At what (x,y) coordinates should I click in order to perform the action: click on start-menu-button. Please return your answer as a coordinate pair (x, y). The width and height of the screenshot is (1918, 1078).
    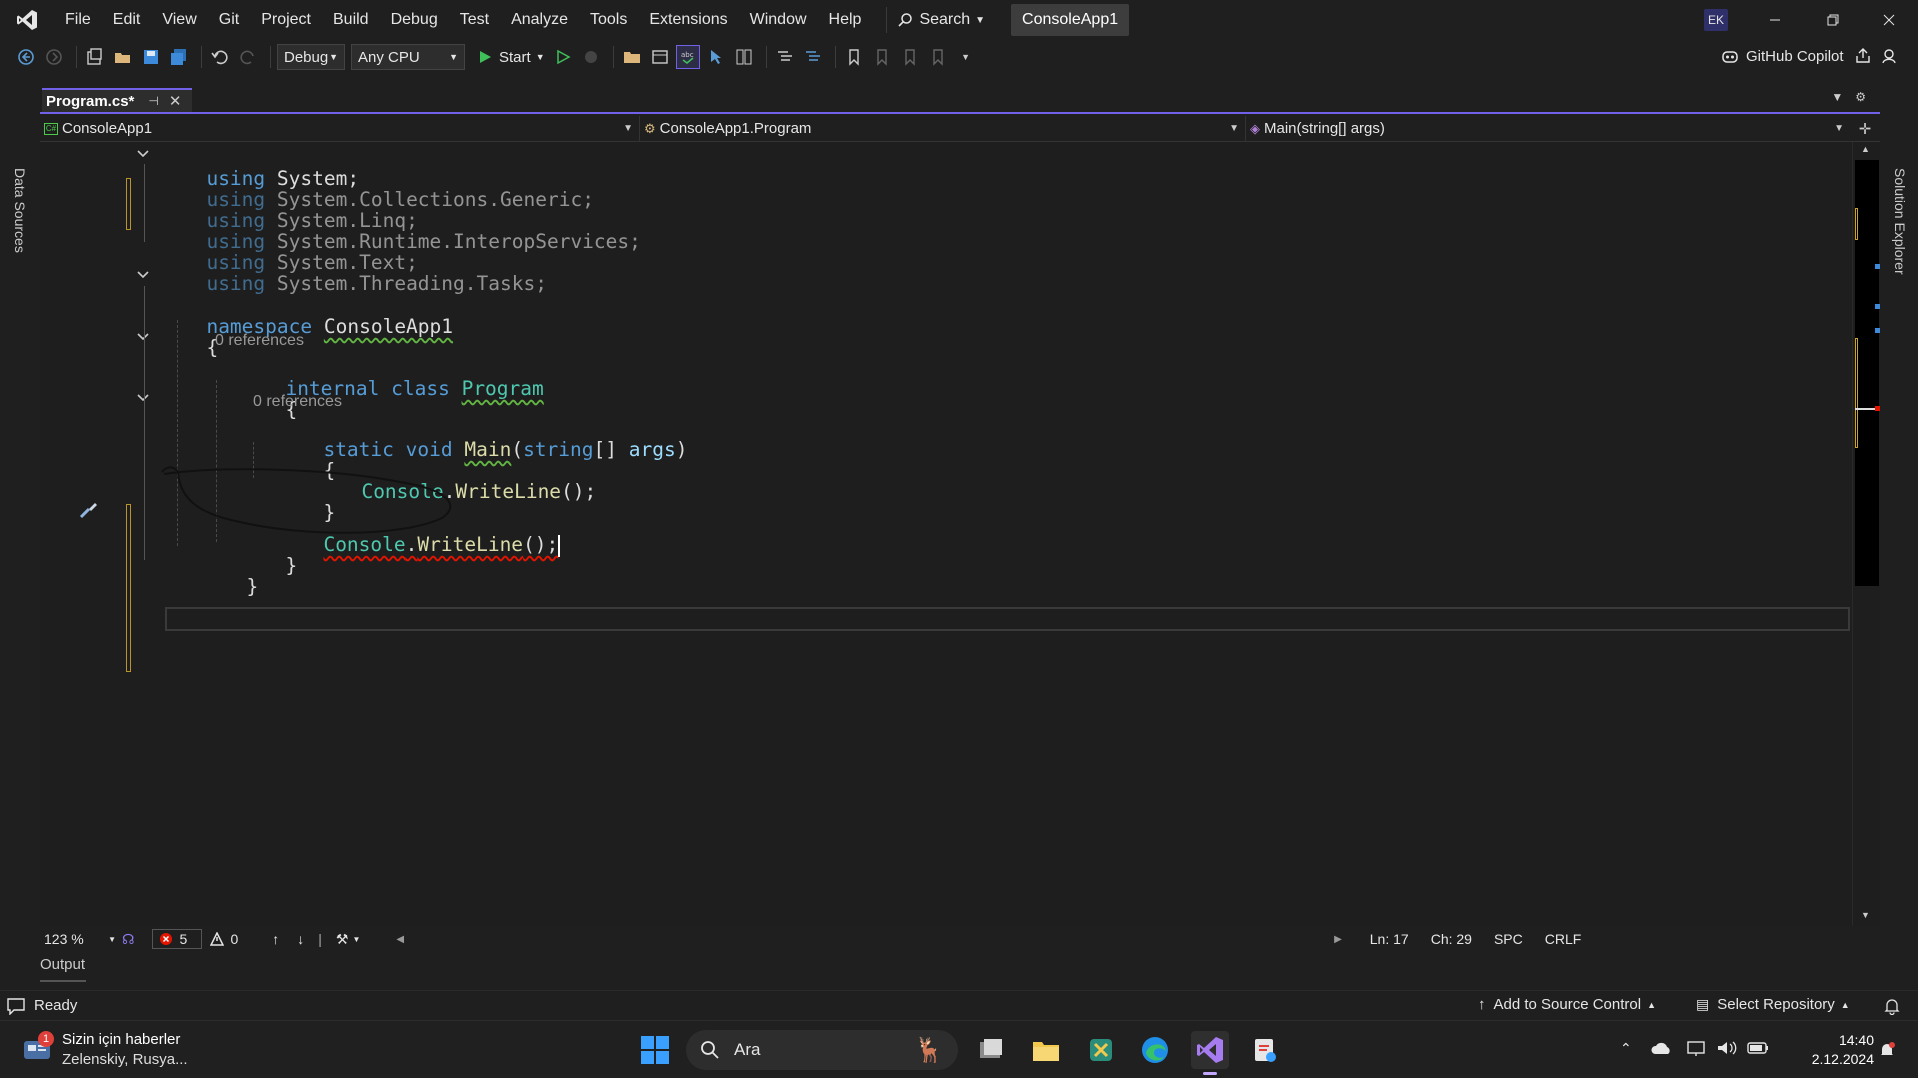
    Looking at the image, I should click on (655, 1050).